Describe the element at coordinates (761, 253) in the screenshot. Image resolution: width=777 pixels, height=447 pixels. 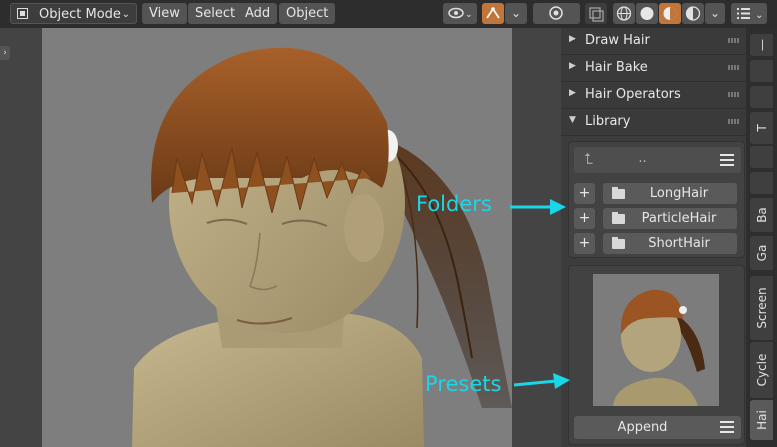
I see `tab-ga: Ga` at that location.